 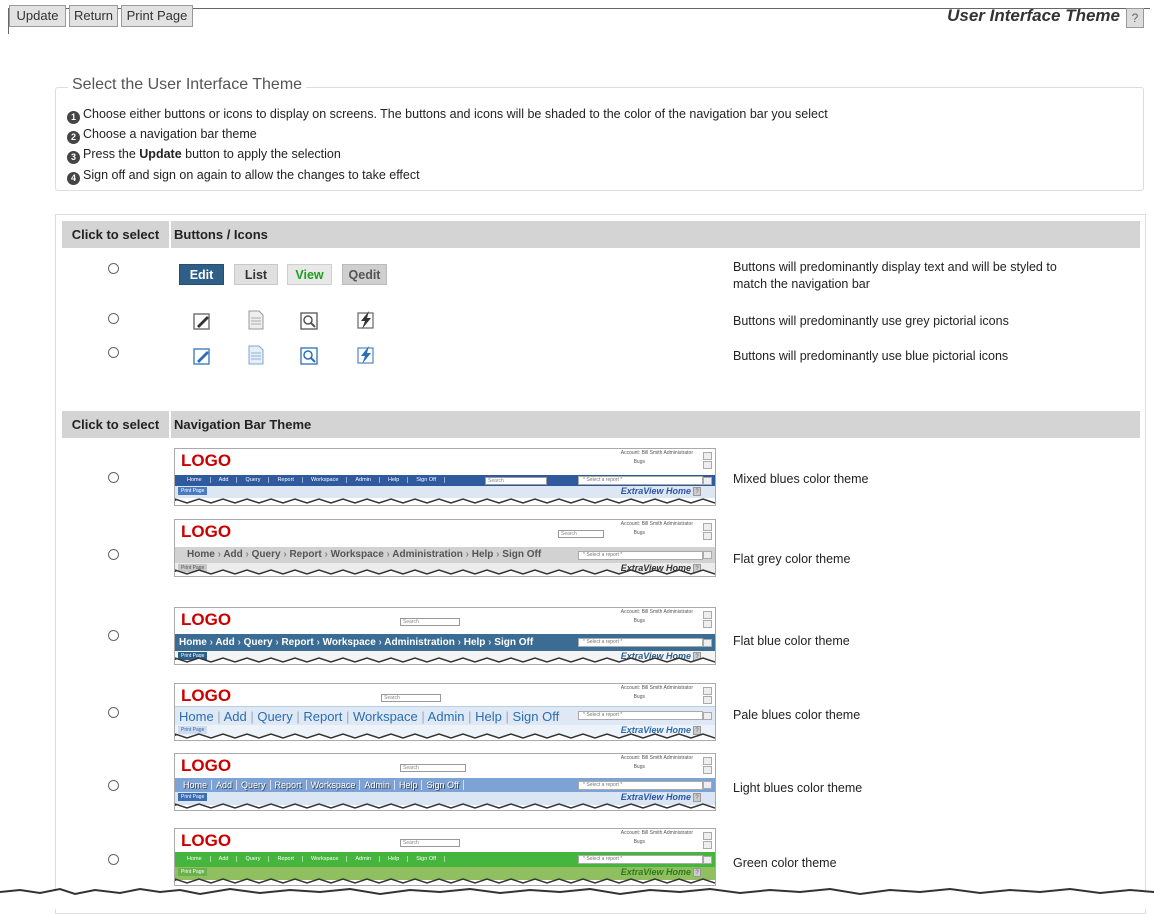 What do you see at coordinates (243, 424) in the screenshot?
I see `navigation-theme-title: Navigation Bar Theme` at bounding box center [243, 424].